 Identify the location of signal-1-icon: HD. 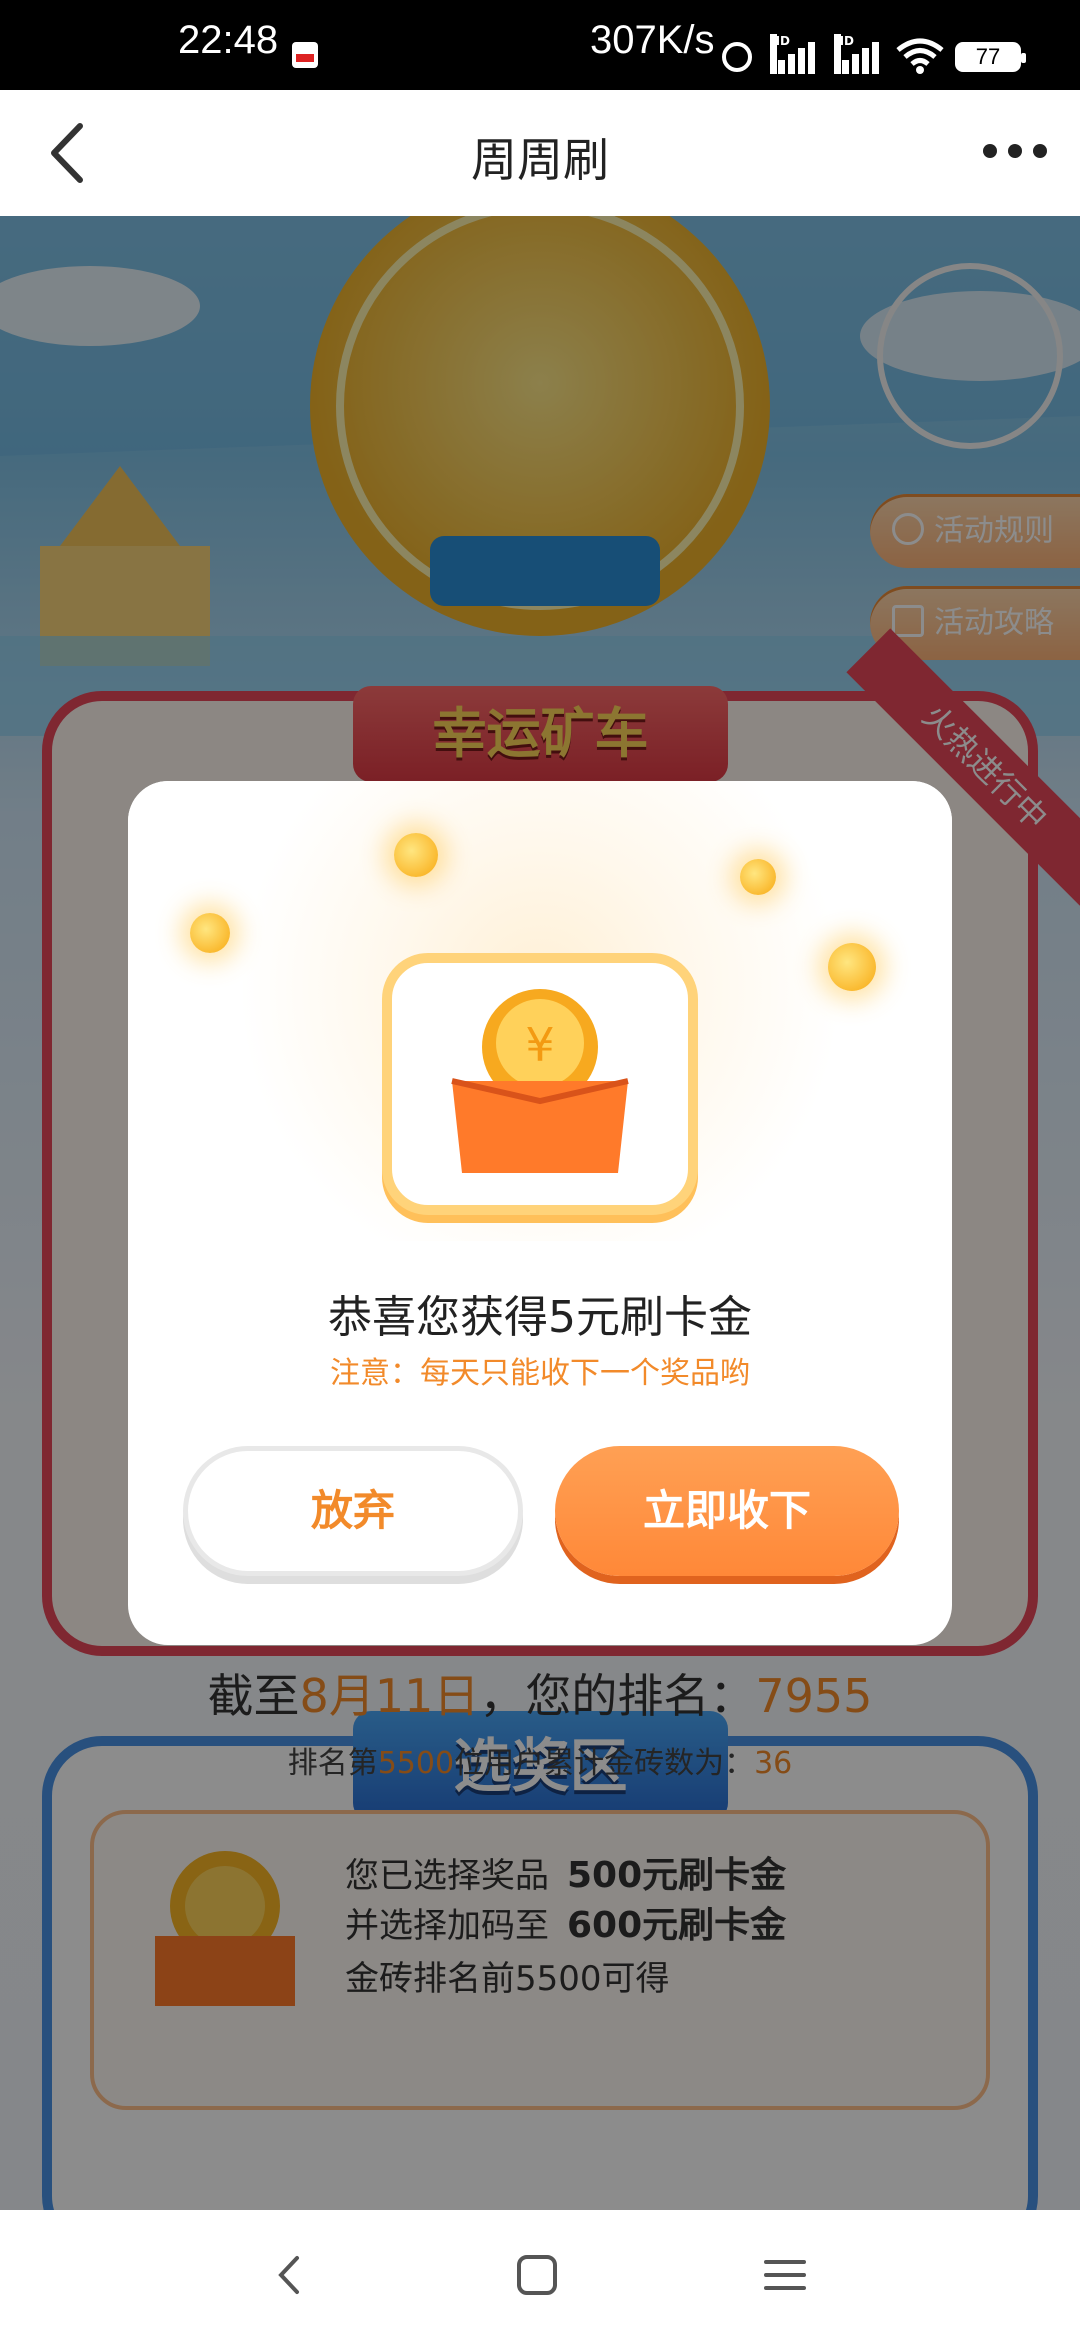
(794, 54).